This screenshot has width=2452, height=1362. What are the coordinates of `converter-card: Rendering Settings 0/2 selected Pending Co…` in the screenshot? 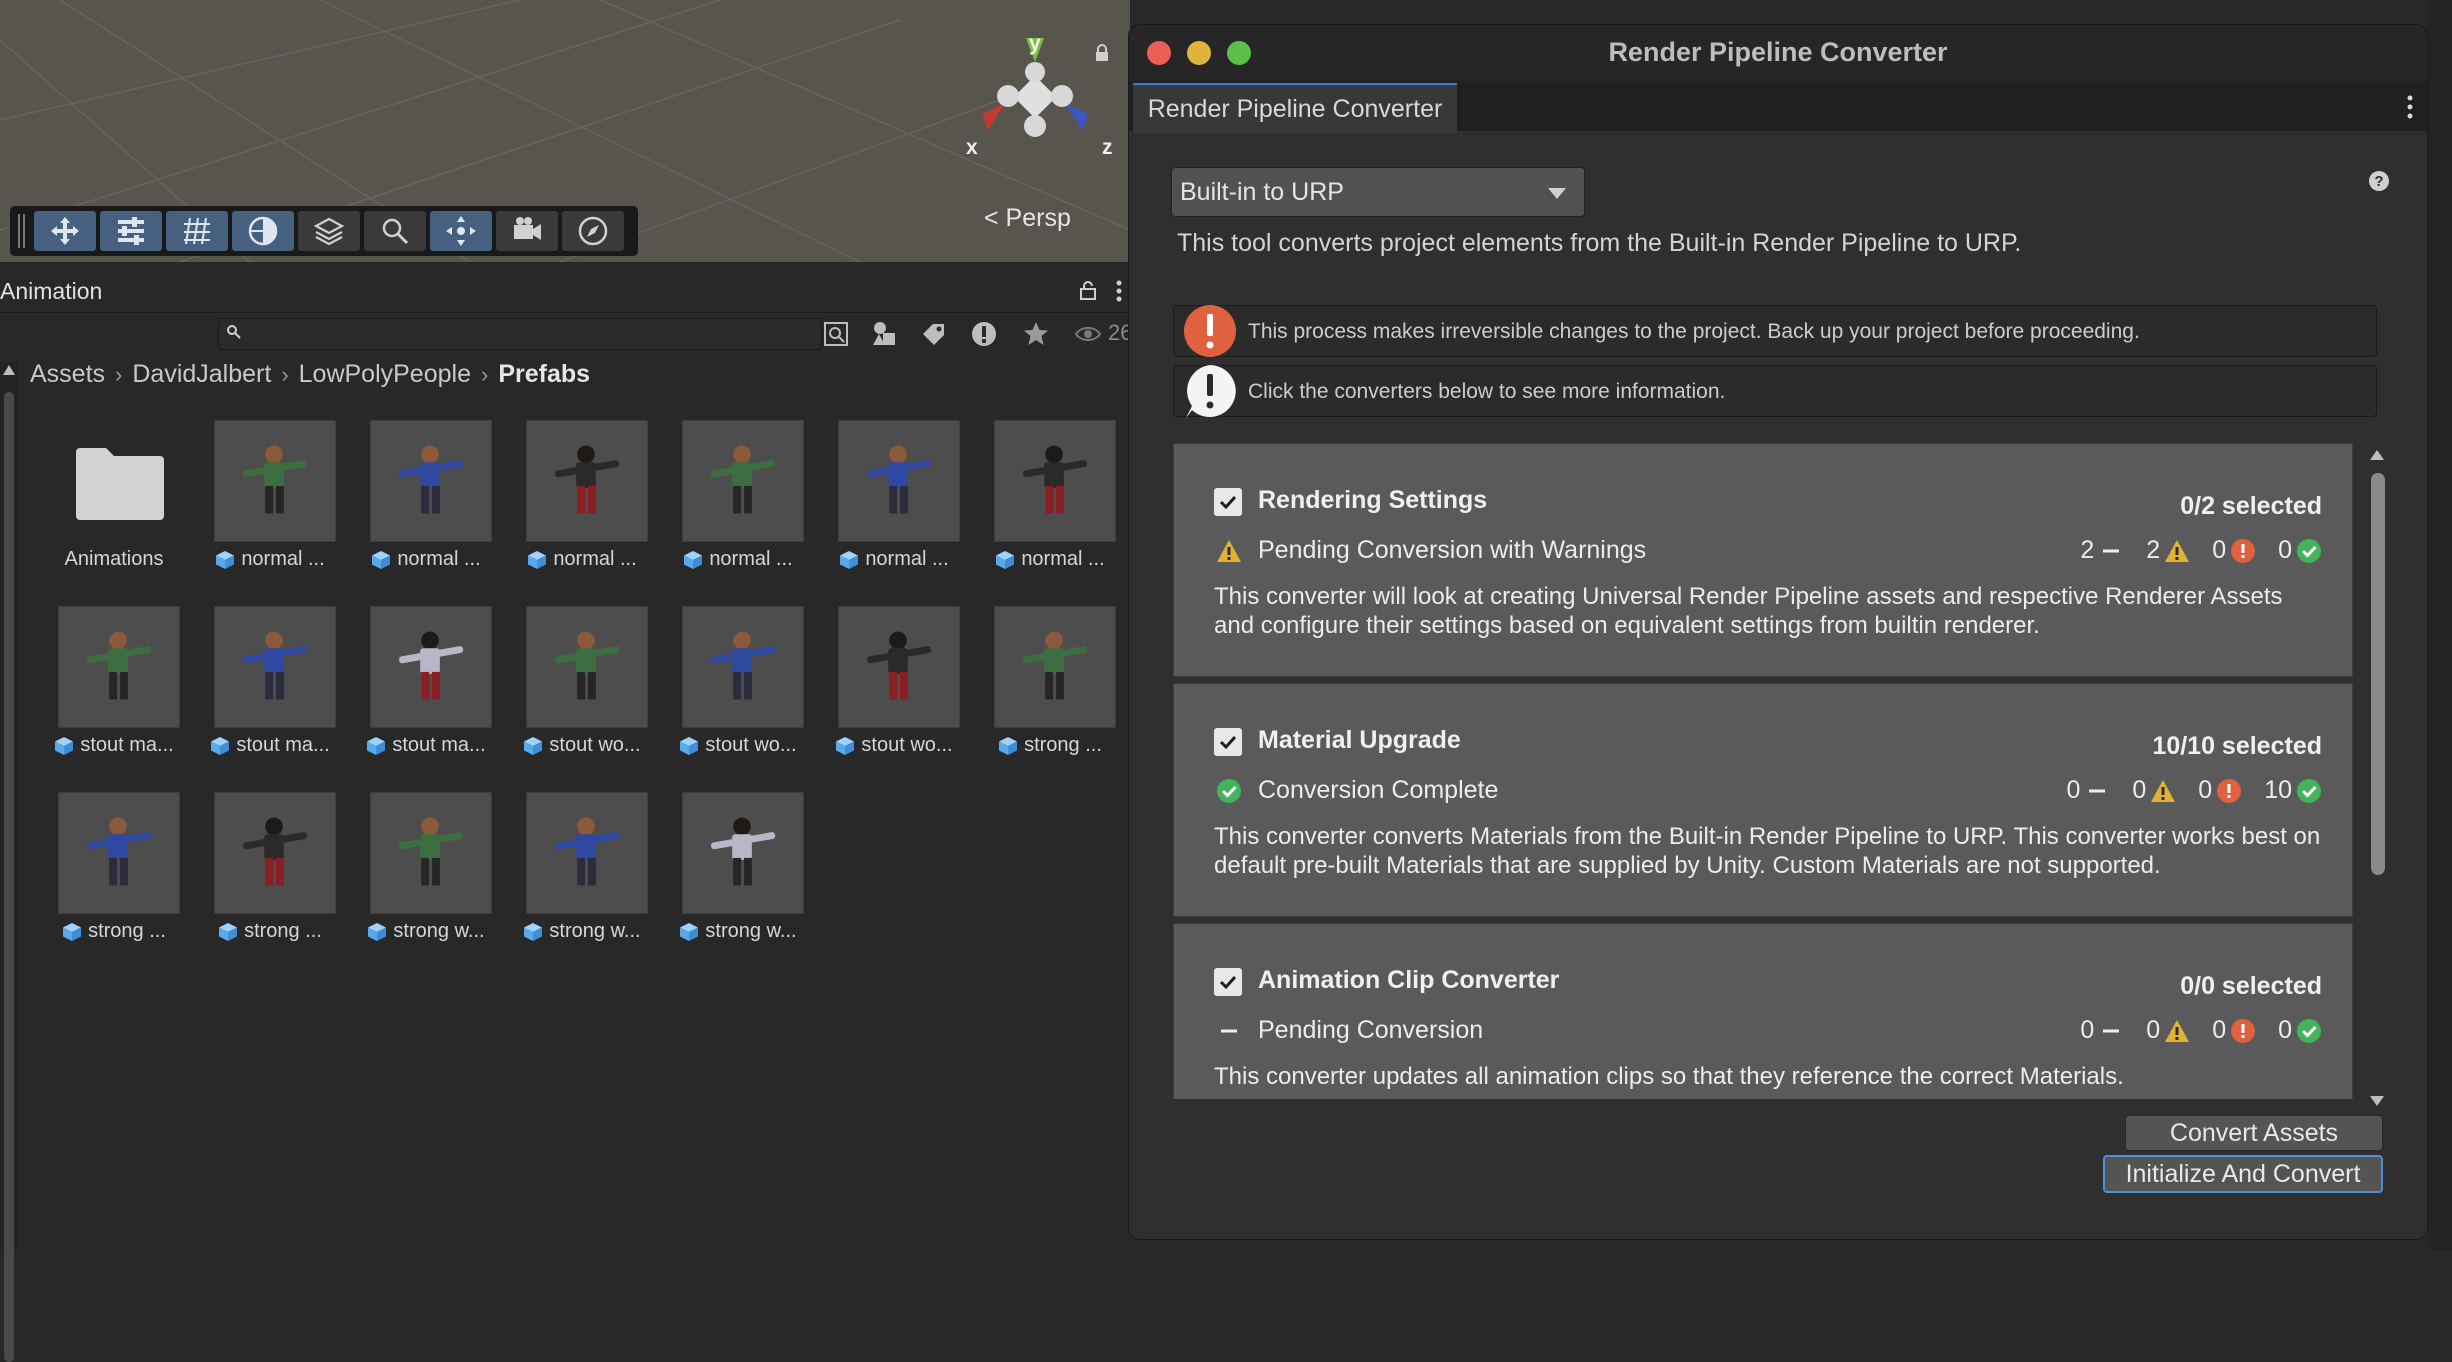 It's located at (1763, 560).